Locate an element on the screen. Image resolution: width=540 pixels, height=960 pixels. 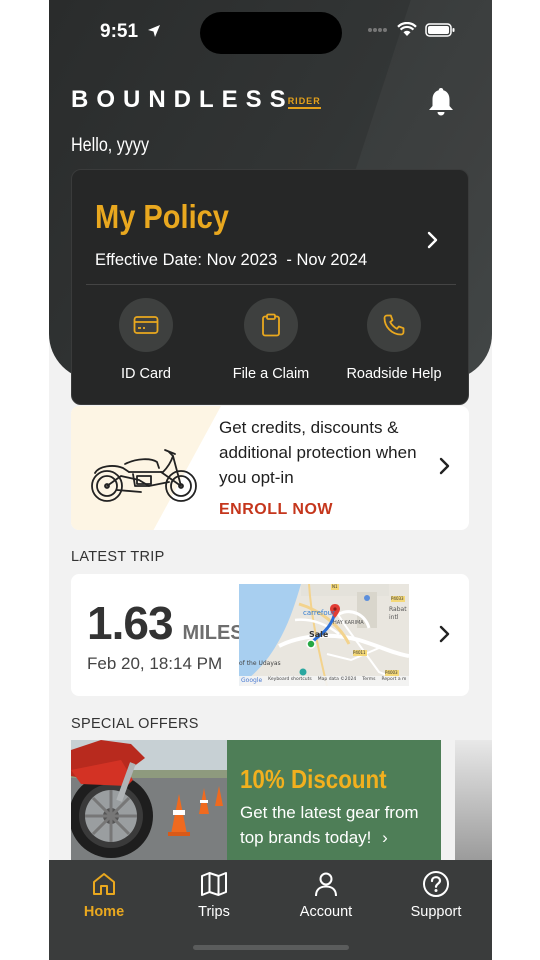
special-offers-heading: SPECIAL OFFERS is located at coordinates (135, 724).